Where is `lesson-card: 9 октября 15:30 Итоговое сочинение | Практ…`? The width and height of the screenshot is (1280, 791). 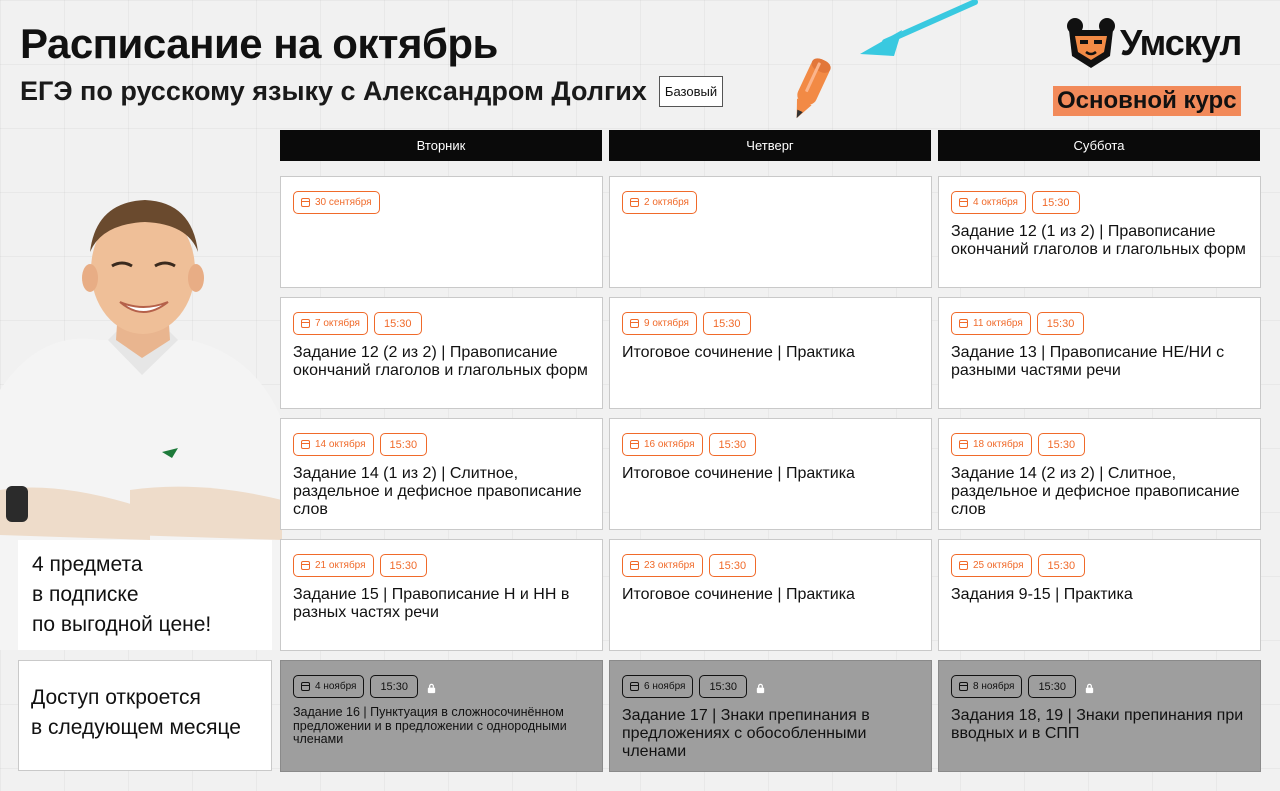
lesson-card: 9 октября 15:30 Итоговое сочинение | Практ… is located at coordinates (770, 353).